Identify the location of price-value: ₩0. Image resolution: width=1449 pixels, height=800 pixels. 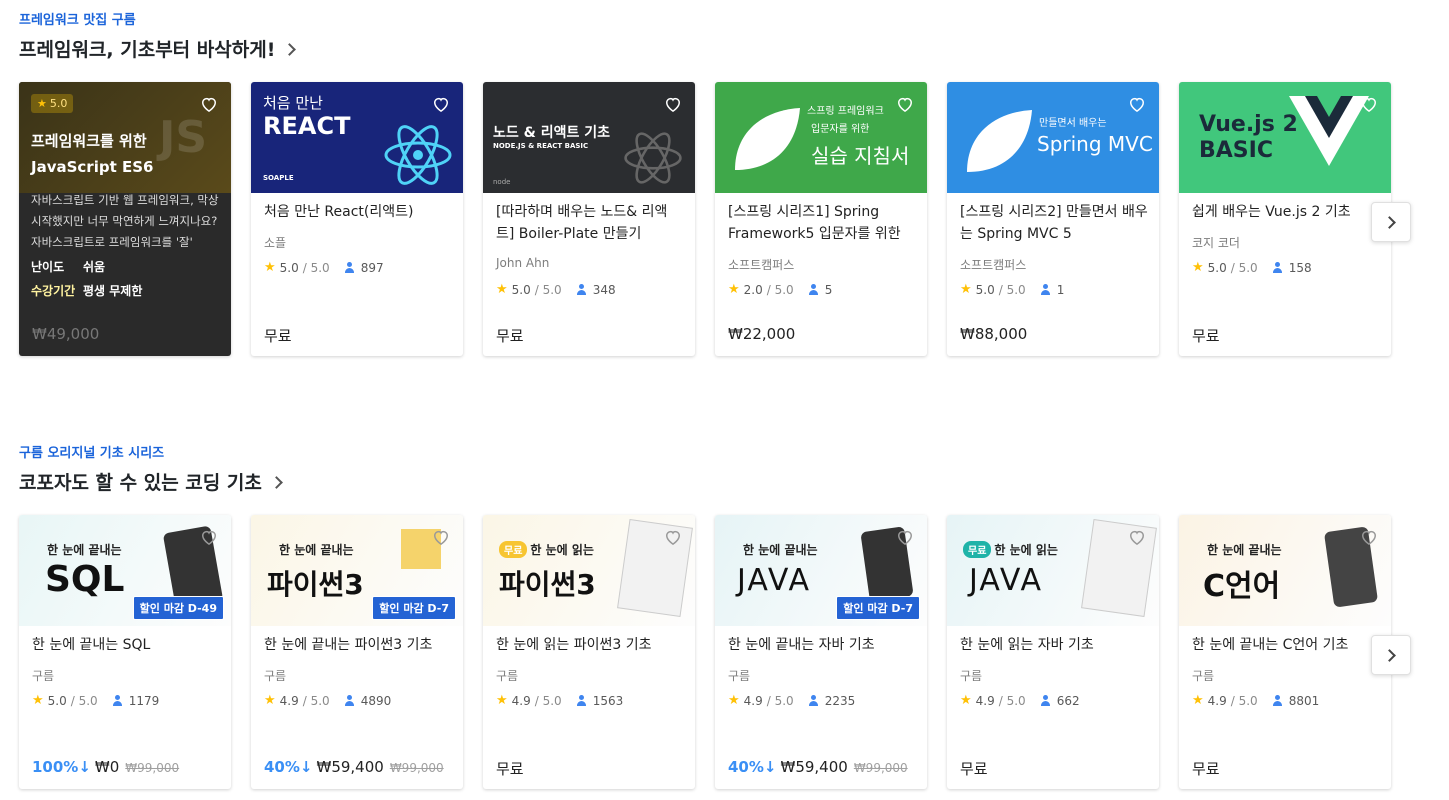
(107, 767).